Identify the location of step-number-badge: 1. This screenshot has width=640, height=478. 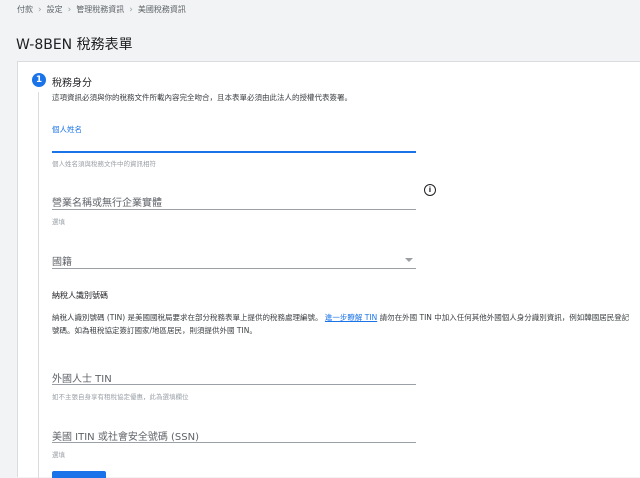
(39, 80).